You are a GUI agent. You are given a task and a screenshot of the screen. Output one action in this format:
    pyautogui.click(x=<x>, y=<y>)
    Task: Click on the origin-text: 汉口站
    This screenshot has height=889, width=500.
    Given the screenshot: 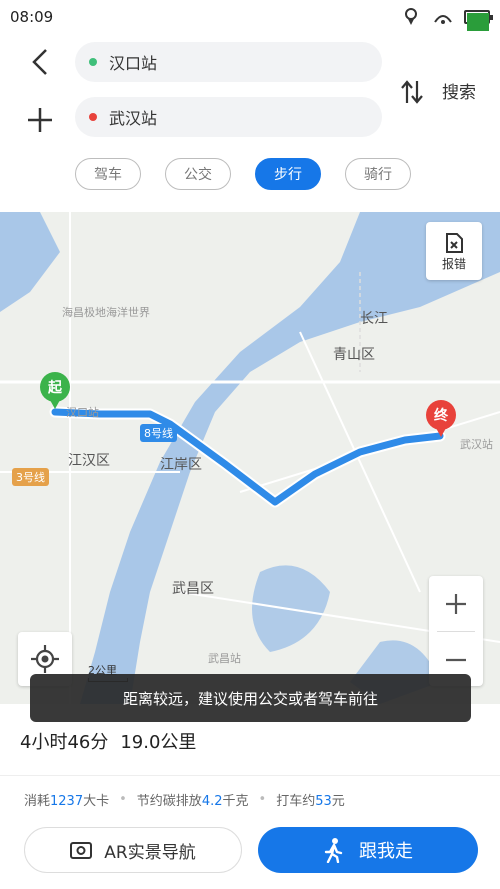 What is the action you would take?
    pyautogui.click(x=133, y=63)
    